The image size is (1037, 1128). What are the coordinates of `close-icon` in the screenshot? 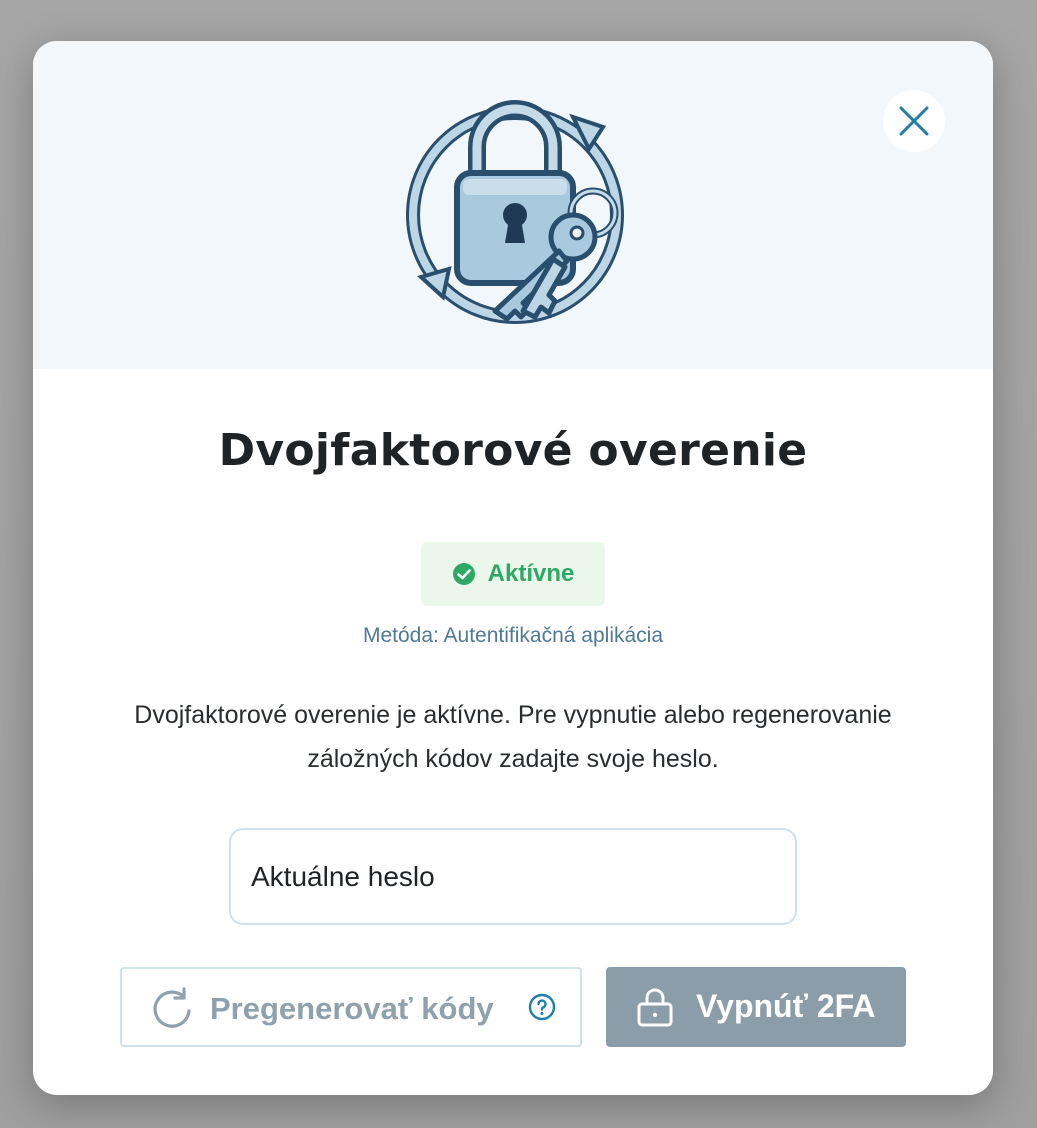 It's located at (914, 121).